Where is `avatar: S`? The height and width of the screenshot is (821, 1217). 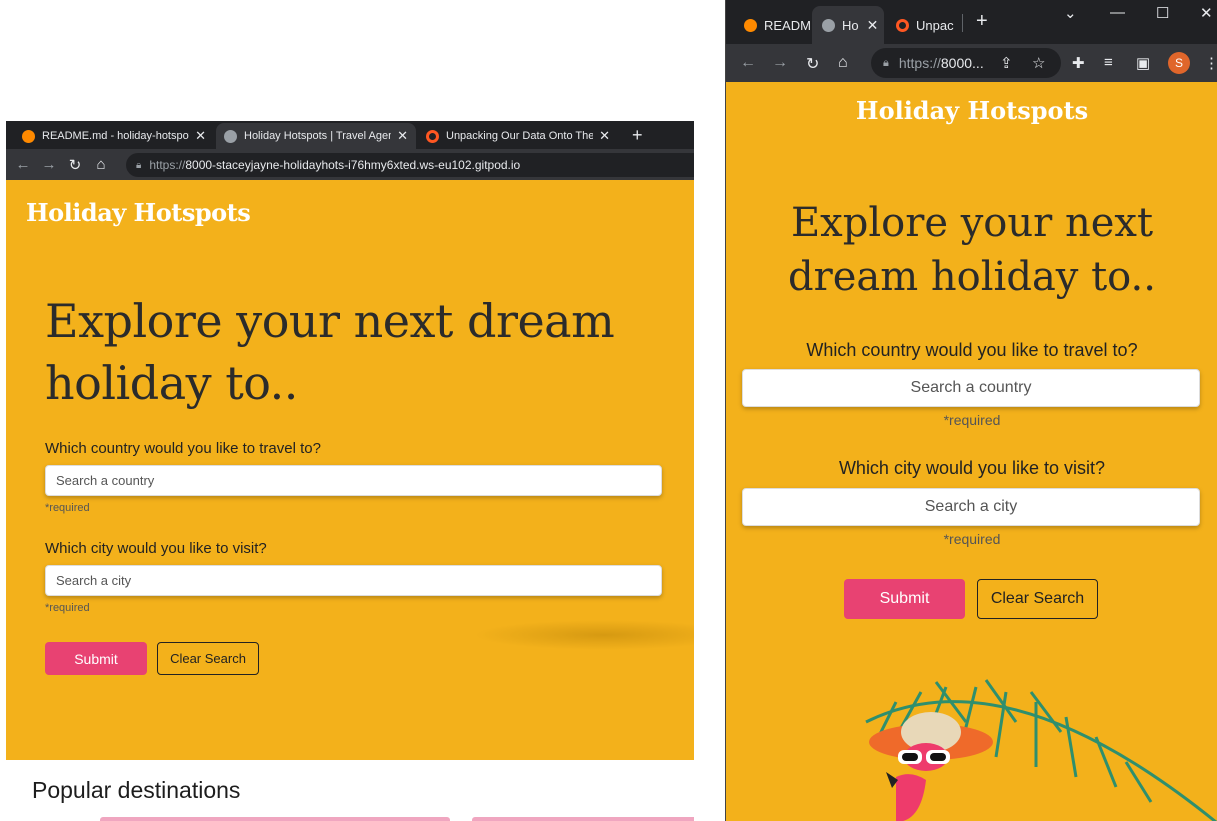 avatar: S is located at coordinates (1179, 63).